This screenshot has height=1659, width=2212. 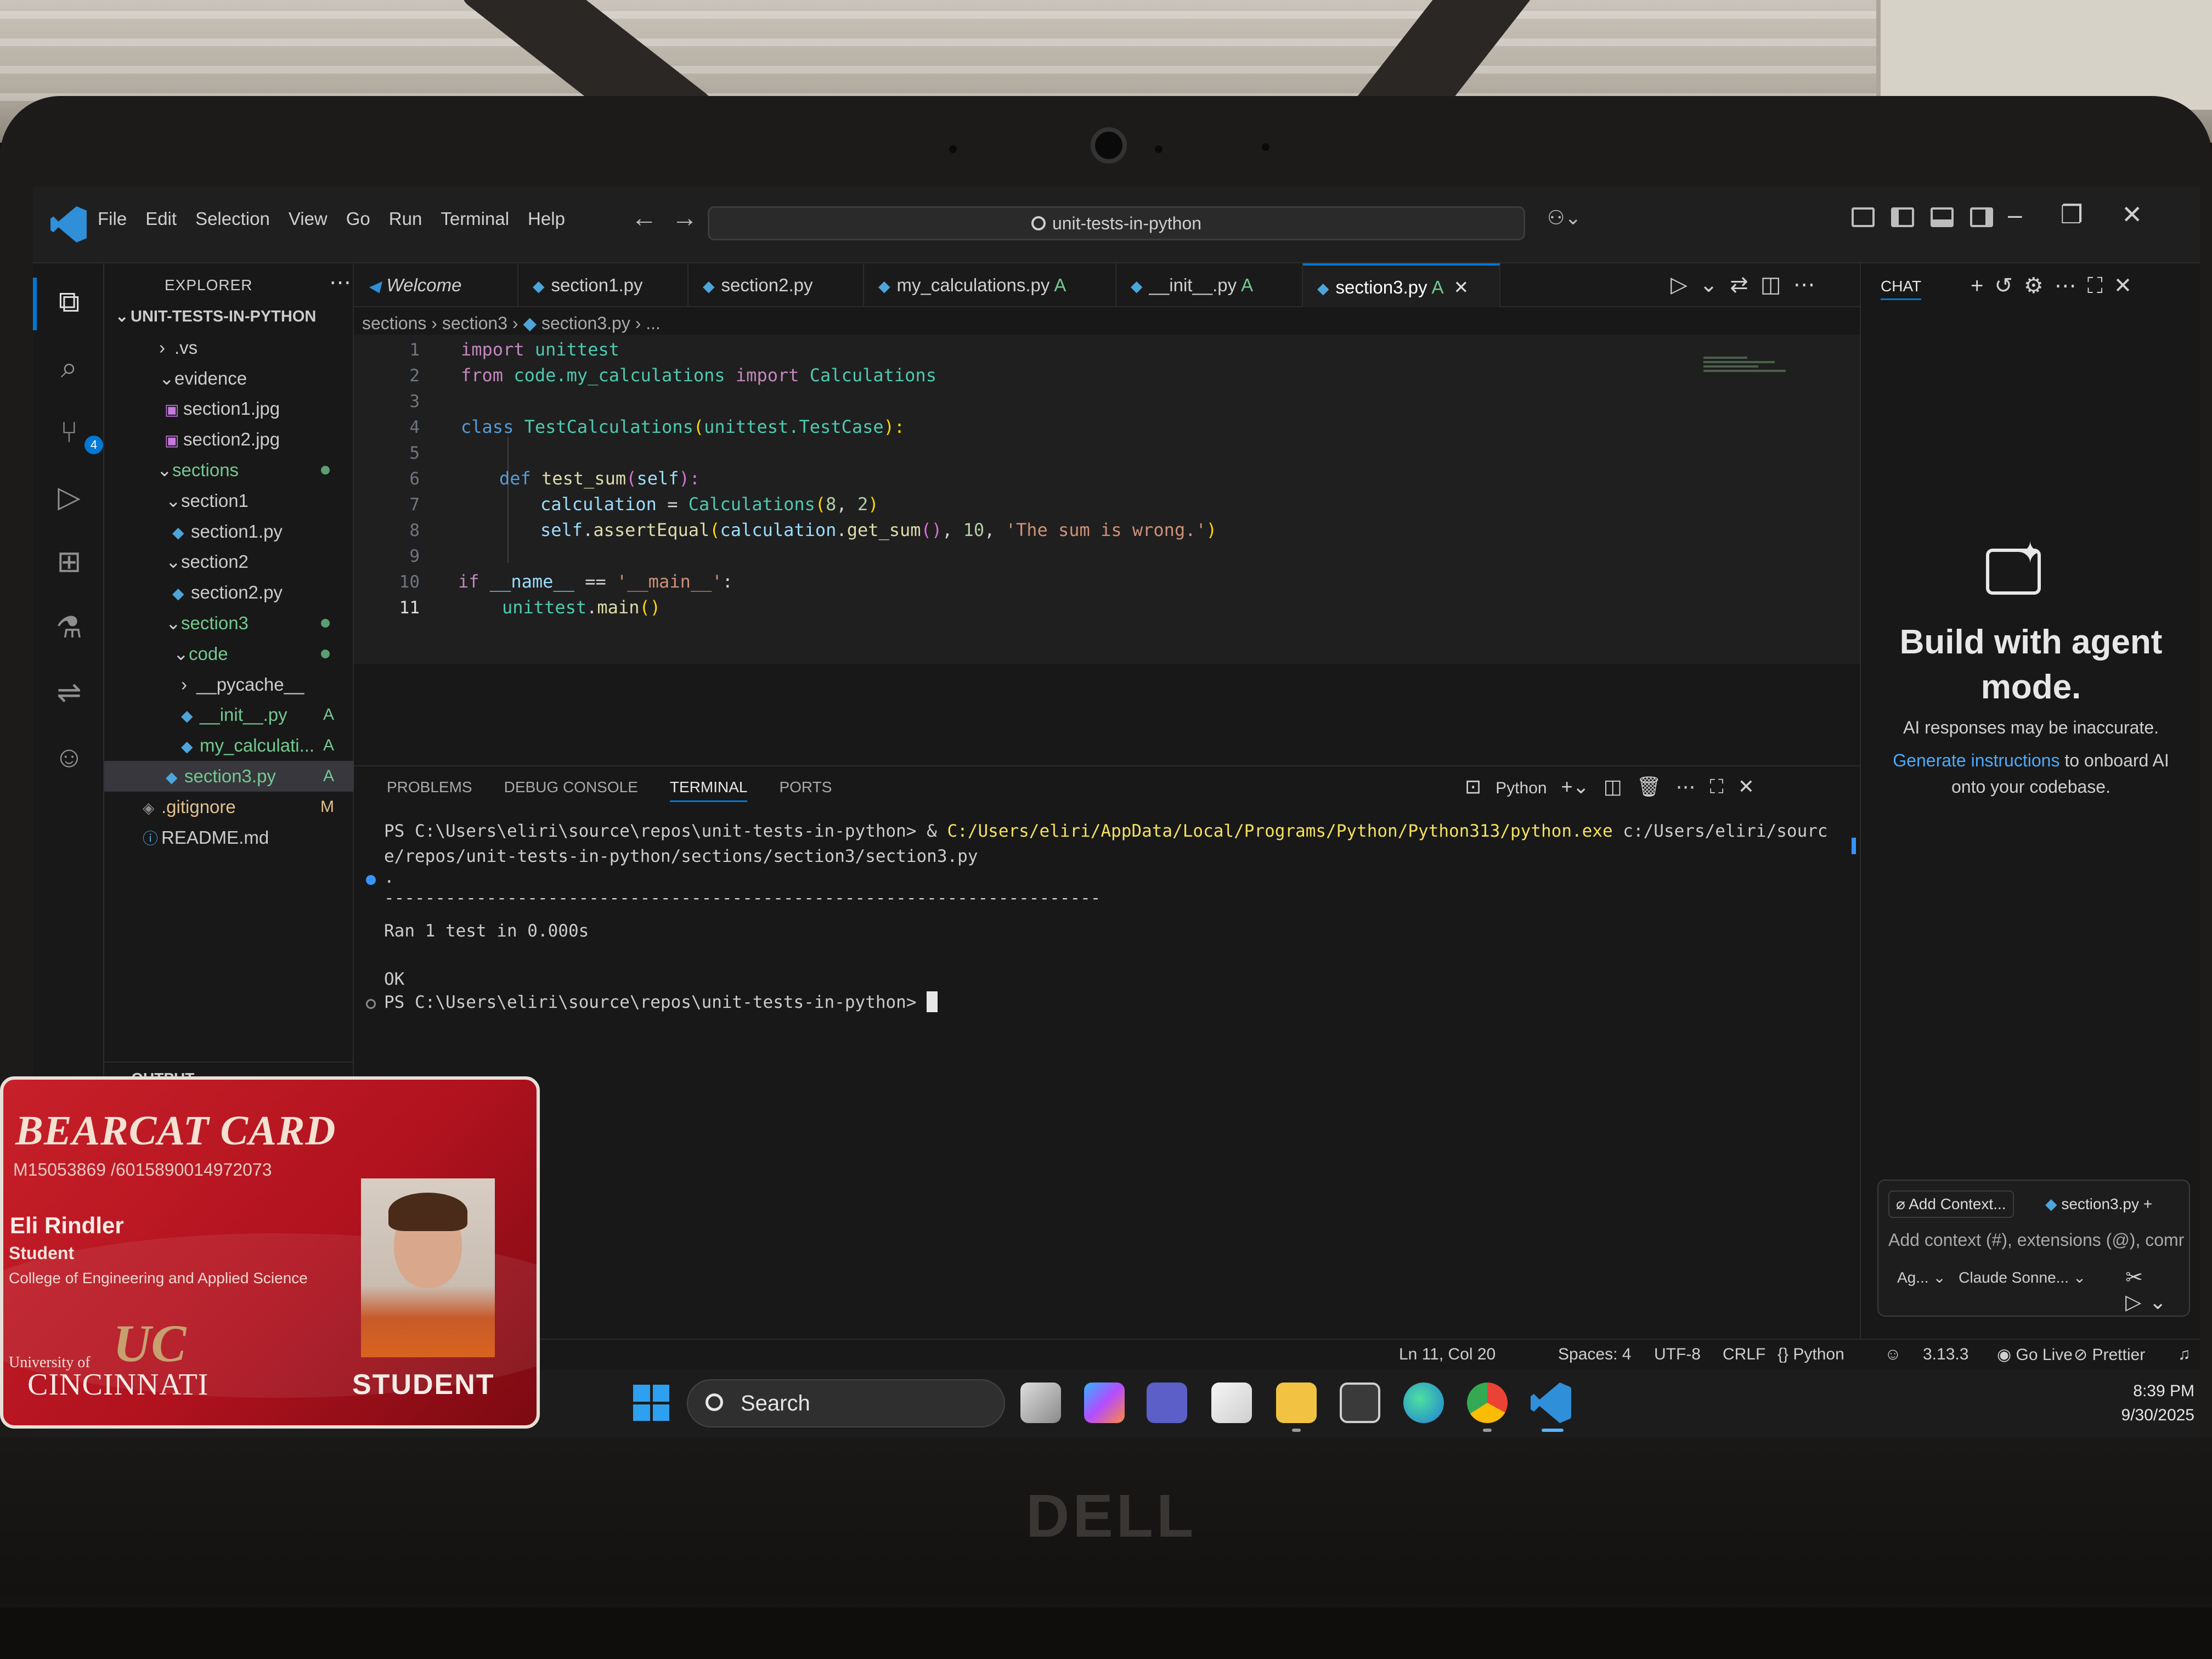 I want to click on tree-folder-vs: › .vs, so click(x=229, y=348).